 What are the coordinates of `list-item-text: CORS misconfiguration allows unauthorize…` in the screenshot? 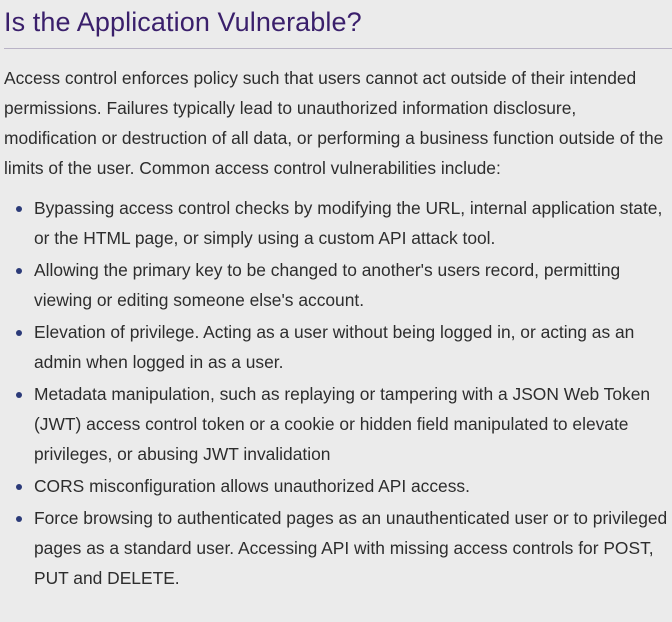 It's located at (252, 486).